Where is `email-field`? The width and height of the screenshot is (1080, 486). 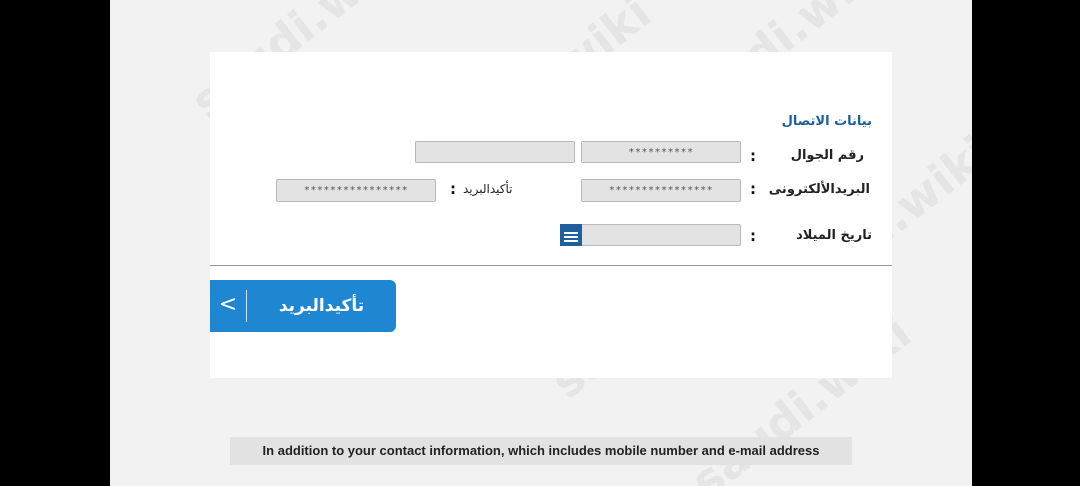 email-field is located at coordinates (661, 190).